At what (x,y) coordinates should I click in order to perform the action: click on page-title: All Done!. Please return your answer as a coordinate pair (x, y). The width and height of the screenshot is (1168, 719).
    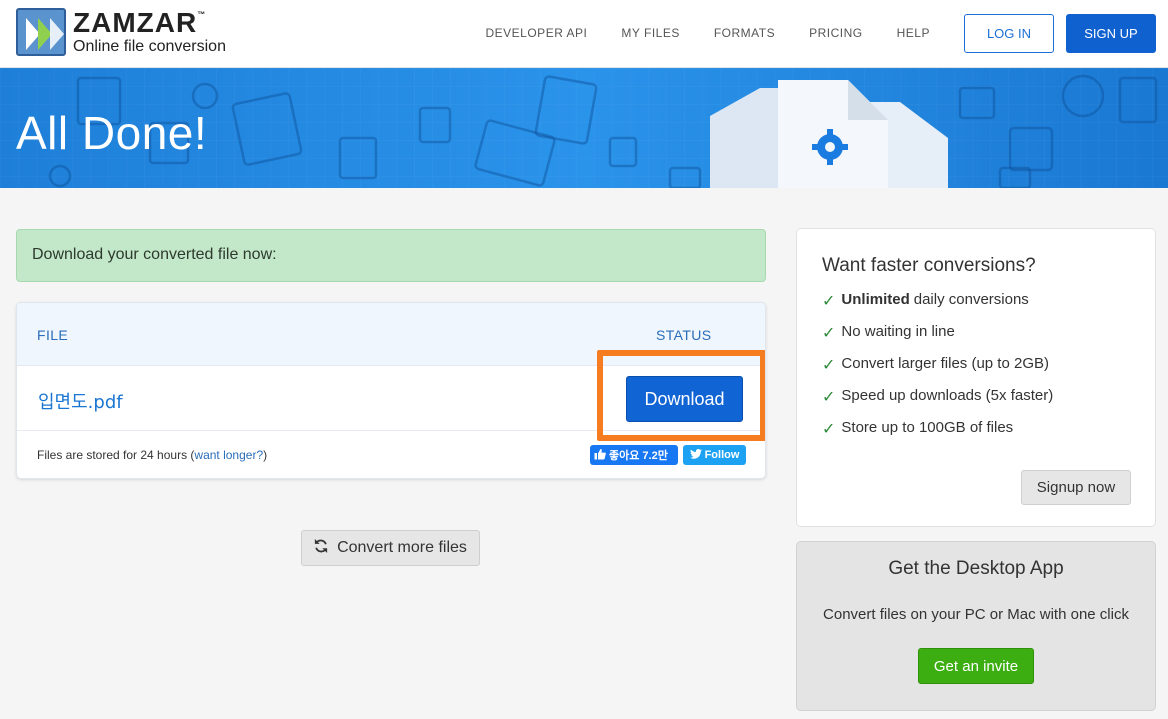
    Looking at the image, I should click on (112, 133).